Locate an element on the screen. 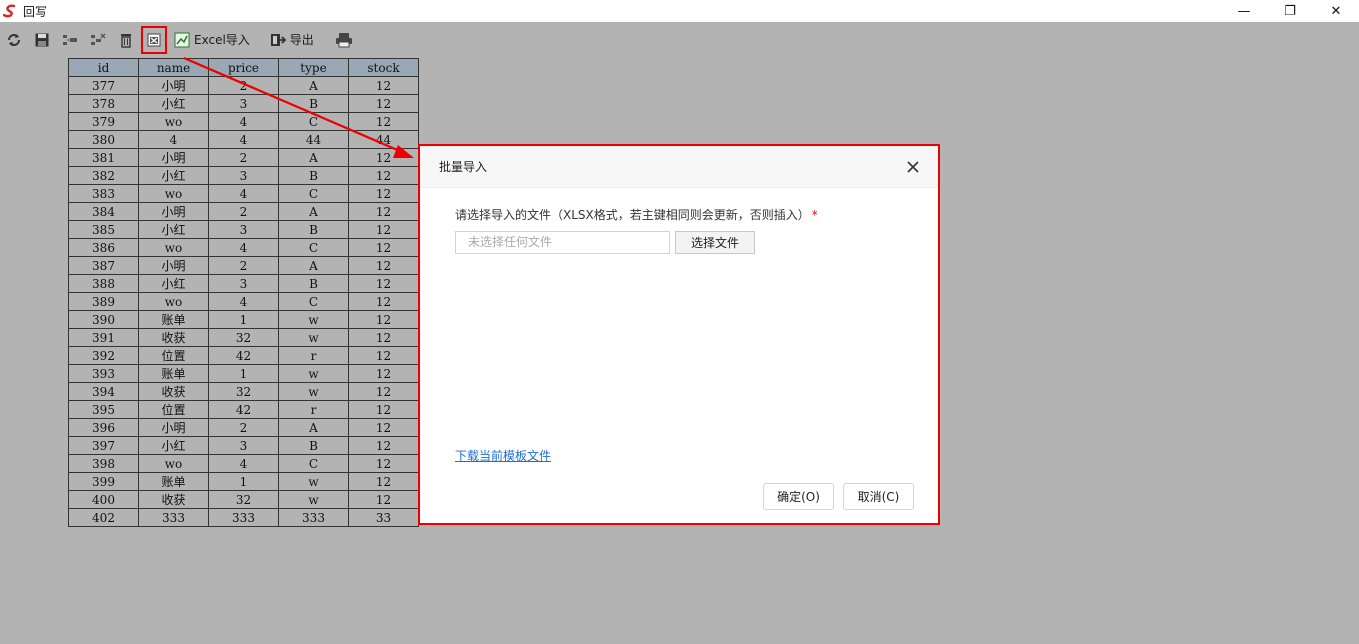 The image size is (1359, 644). table-row: 400 收获 32 w 12 is located at coordinates (243, 499).